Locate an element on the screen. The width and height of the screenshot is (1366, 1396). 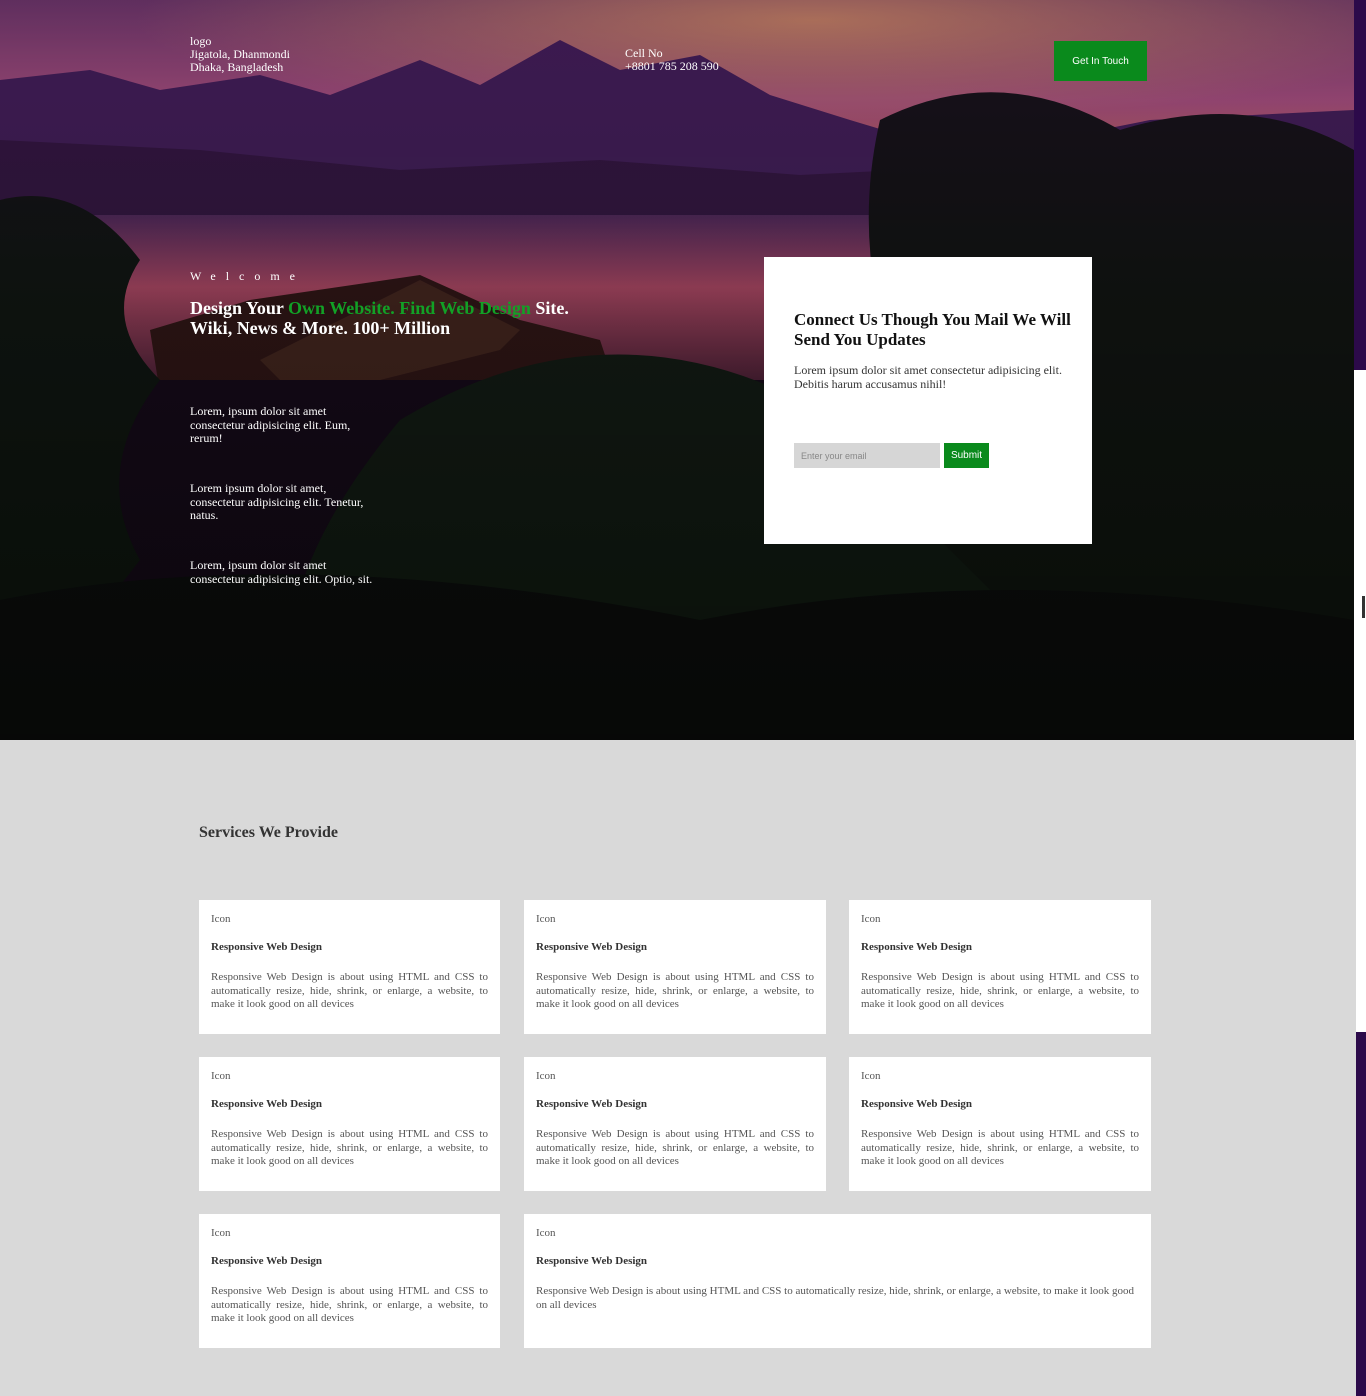
submit-button: Submit is located at coordinates (966, 455).